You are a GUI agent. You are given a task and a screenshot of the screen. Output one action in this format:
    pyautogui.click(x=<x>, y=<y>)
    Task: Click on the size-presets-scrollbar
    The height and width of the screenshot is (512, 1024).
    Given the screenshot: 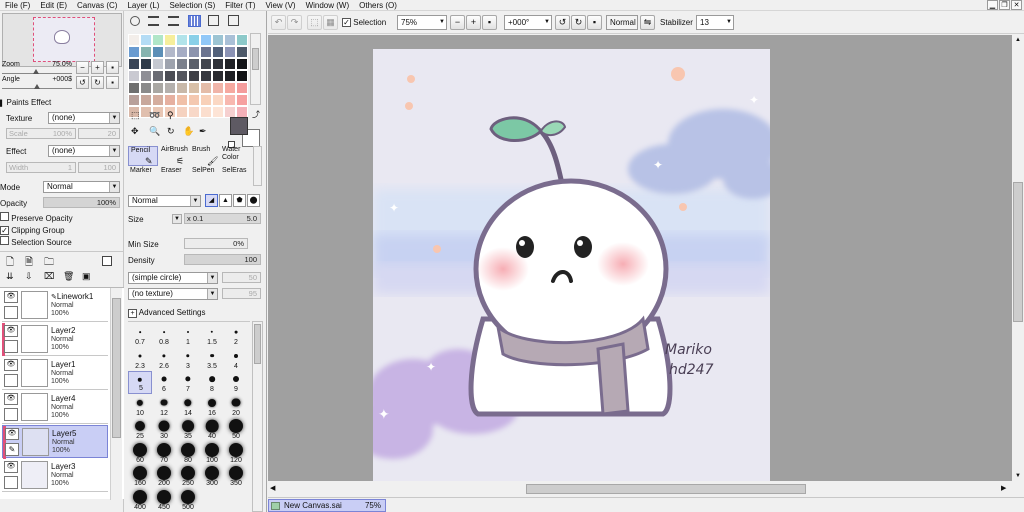 What is the action you would take?
    pyautogui.click(x=257, y=416)
    